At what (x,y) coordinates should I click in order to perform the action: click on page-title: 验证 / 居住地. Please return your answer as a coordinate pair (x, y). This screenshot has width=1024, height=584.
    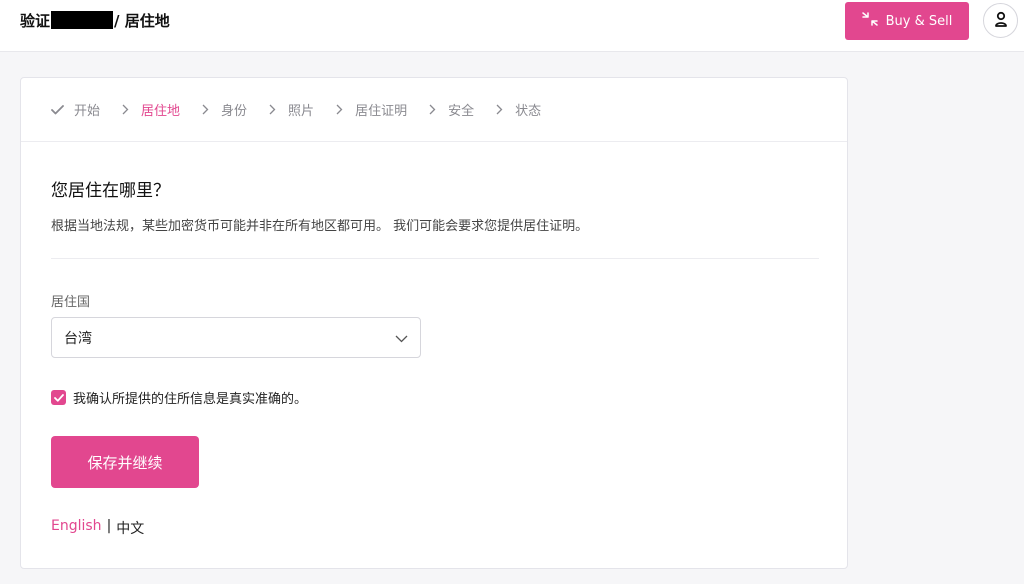
    Looking at the image, I should click on (95, 20).